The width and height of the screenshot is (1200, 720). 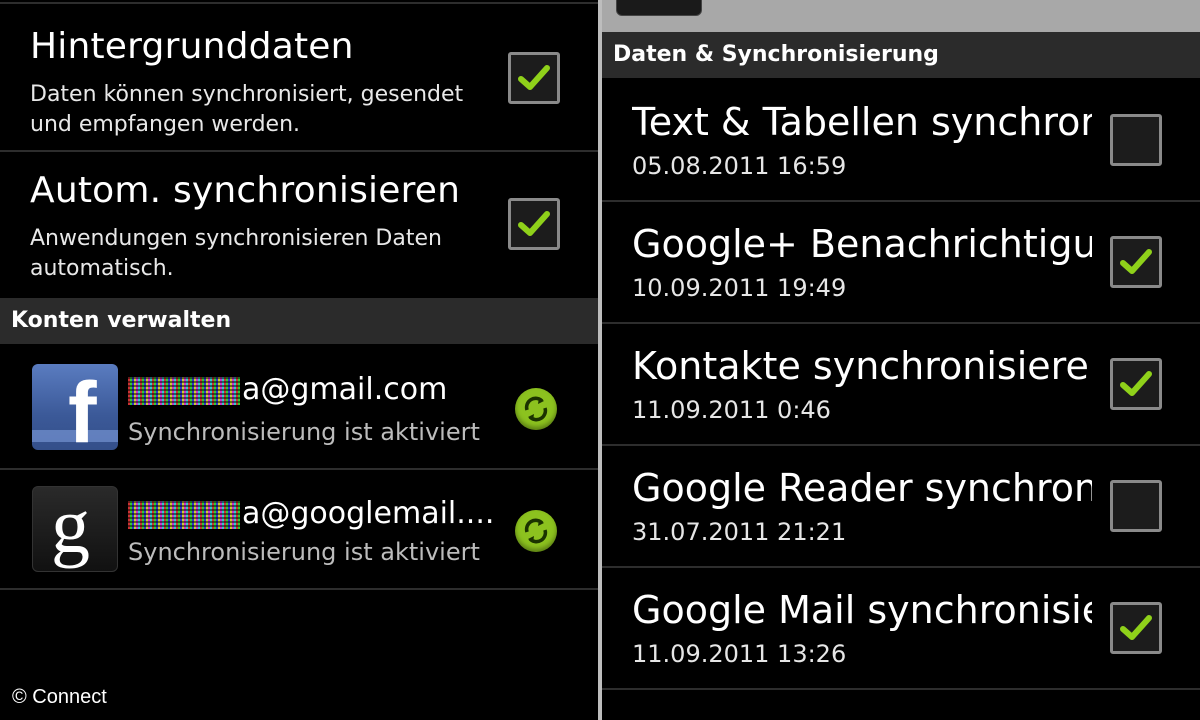 I want to click on sync-item-date: 05.08.2011 16:59, so click(x=739, y=166).